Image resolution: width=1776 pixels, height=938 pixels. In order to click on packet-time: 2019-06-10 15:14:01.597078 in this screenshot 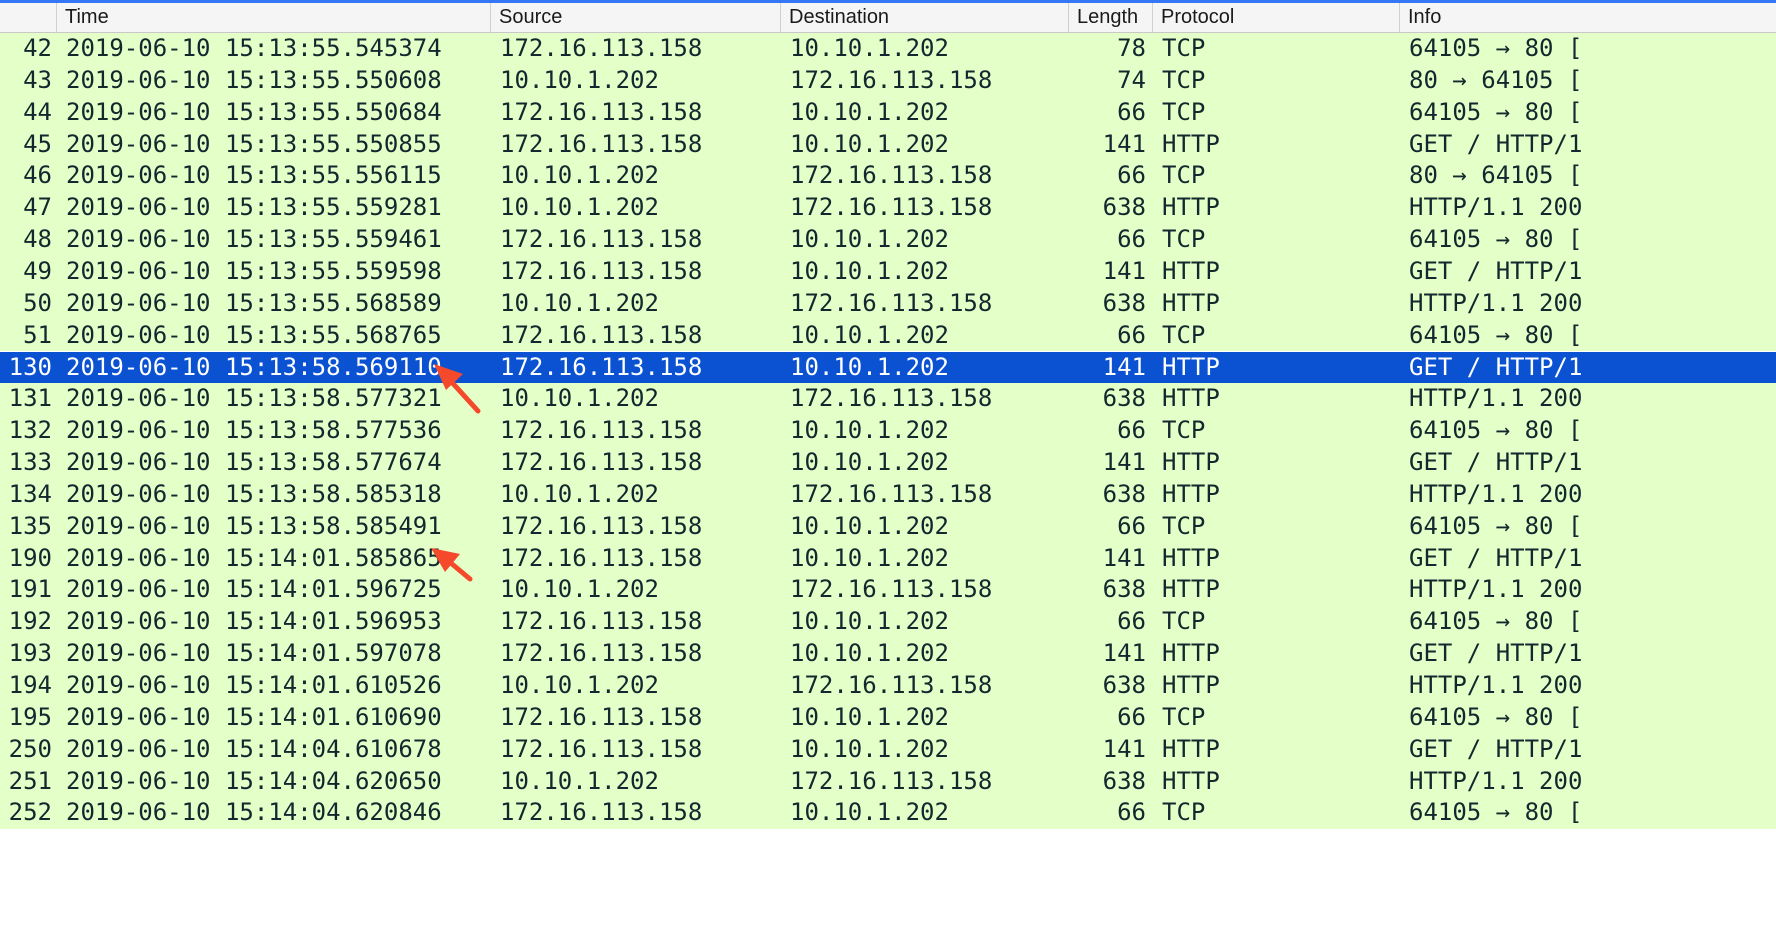, I will do `click(254, 653)`.